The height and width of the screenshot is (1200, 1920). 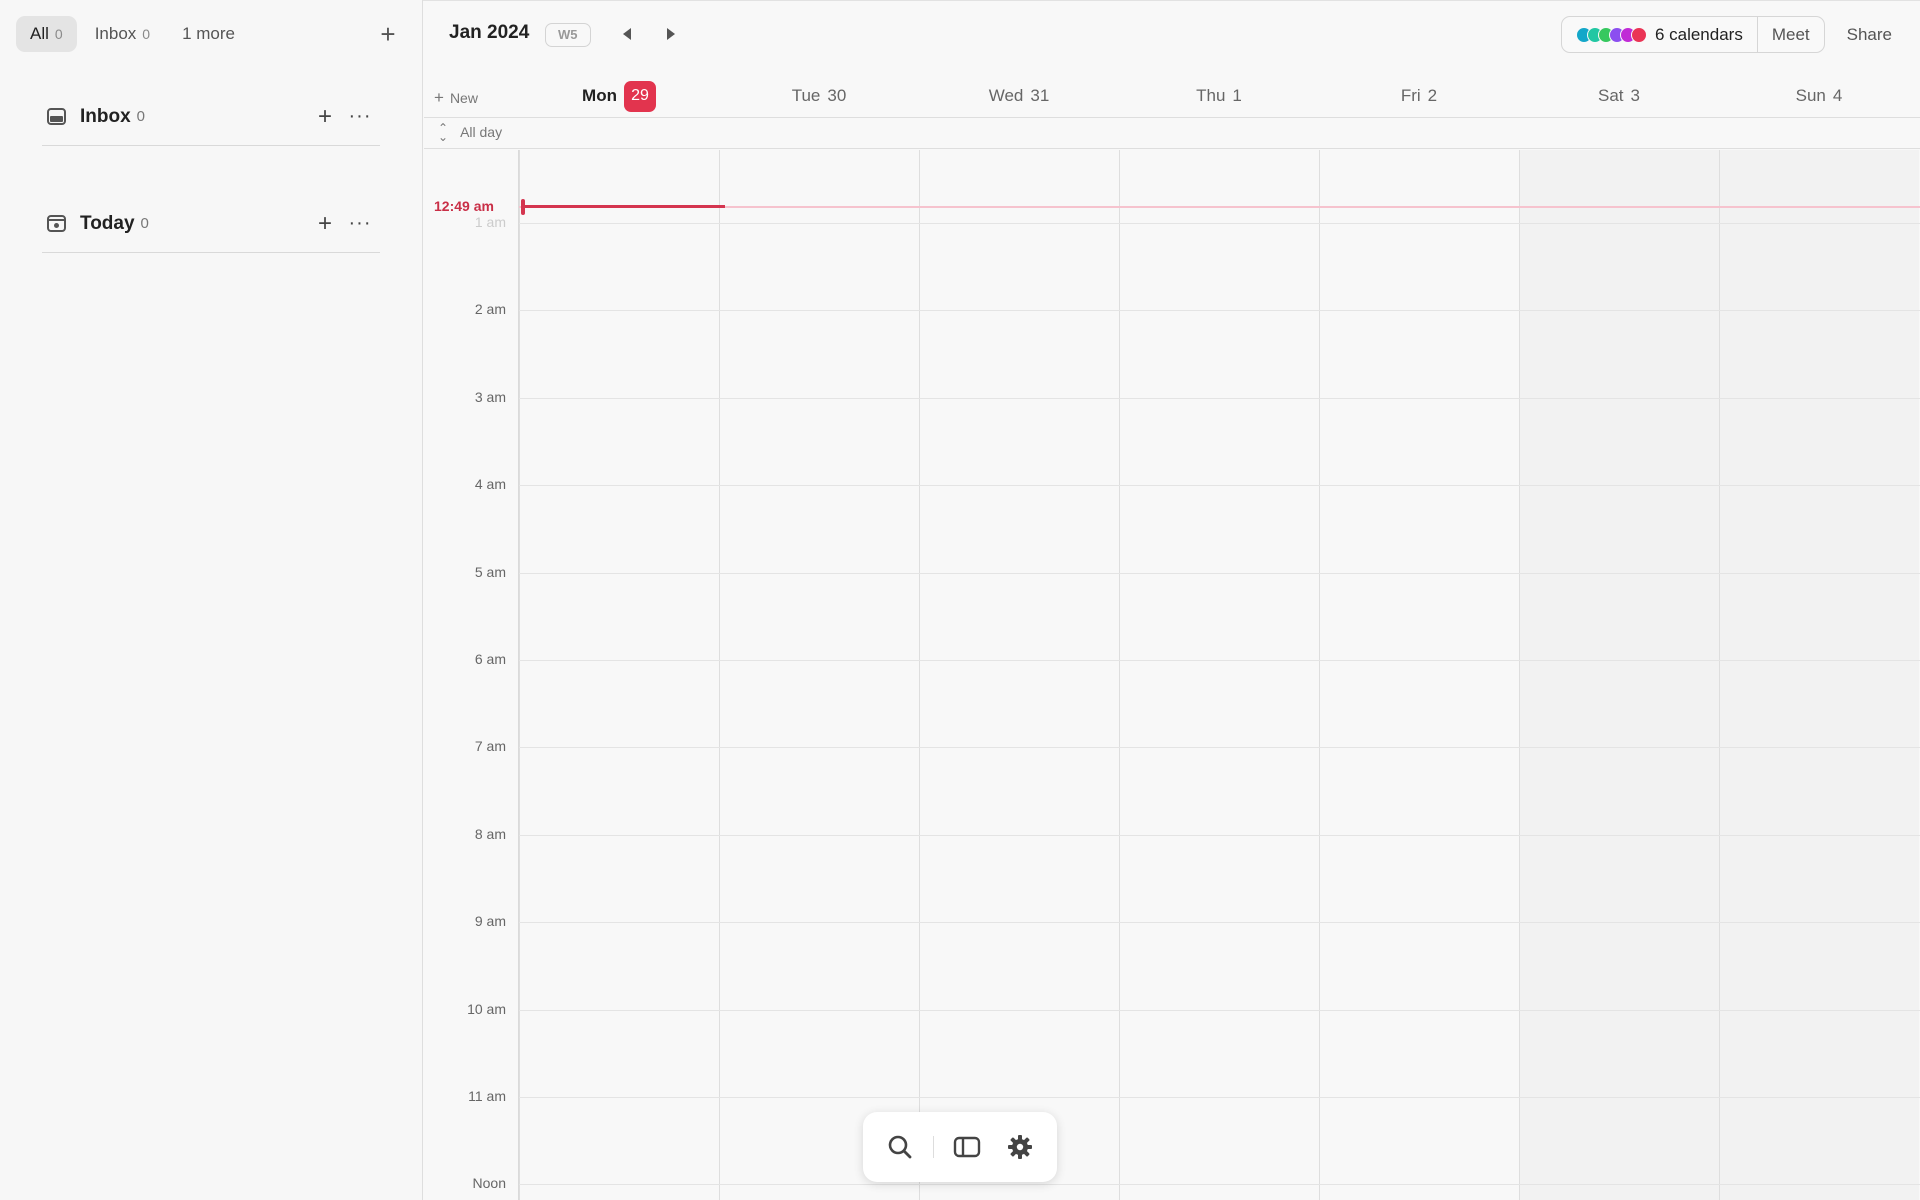 I want to click on filter-all: All 0, so click(x=46, y=34).